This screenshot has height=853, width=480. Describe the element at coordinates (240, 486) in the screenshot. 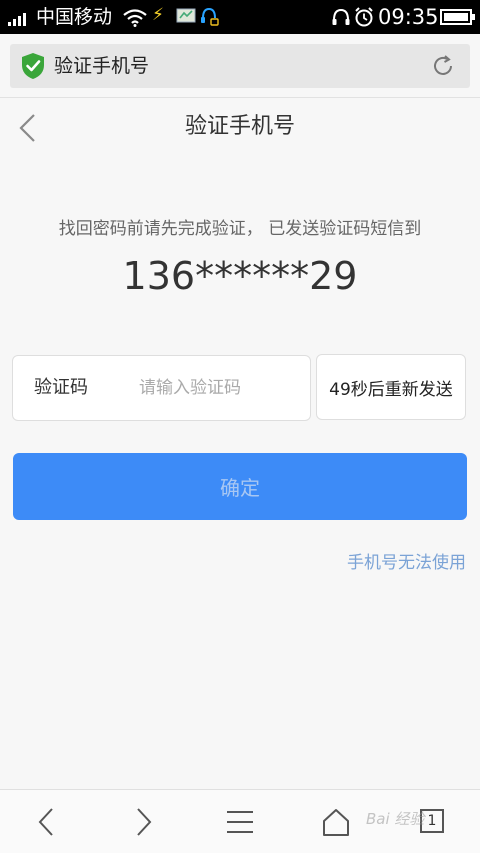

I see `confirm-button: 确定` at that location.